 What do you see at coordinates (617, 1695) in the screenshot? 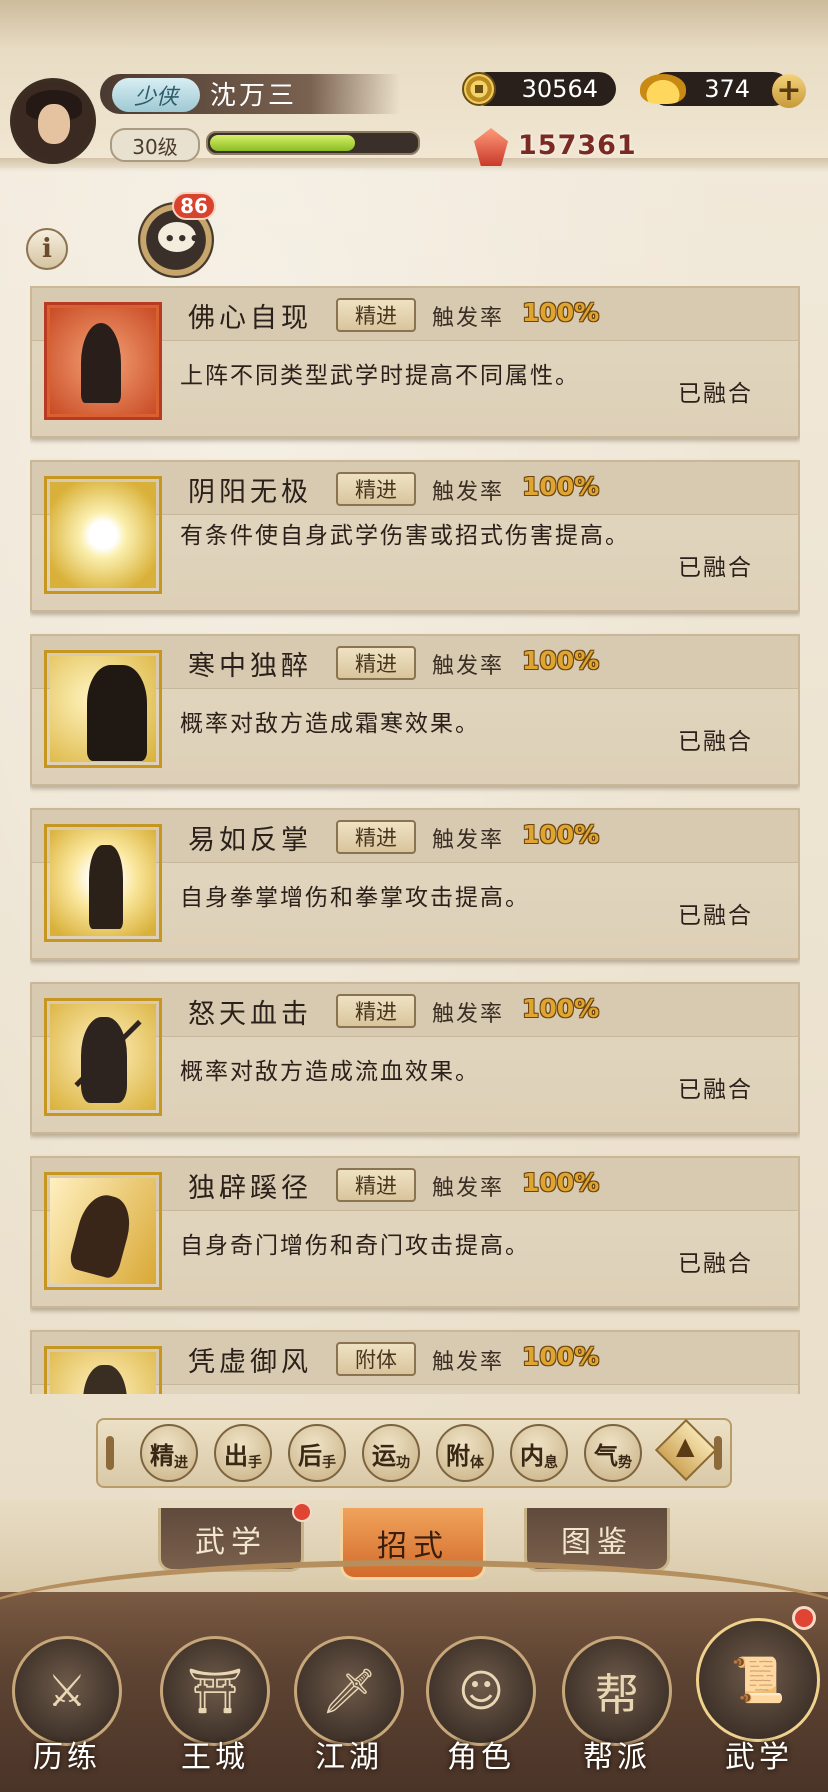
I see `guild-seal-icon: 帮` at bounding box center [617, 1695].